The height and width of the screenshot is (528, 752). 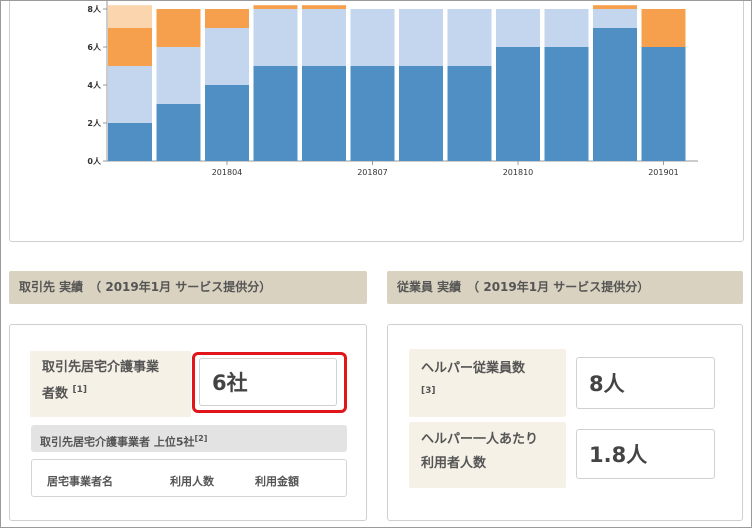 What do you see at coordinates (565, 287) in the screenshot?
I see `section-header-employees: 従業員 実績 （ 2019年1月 サービス提供分）` at bounding box center [565, 287].